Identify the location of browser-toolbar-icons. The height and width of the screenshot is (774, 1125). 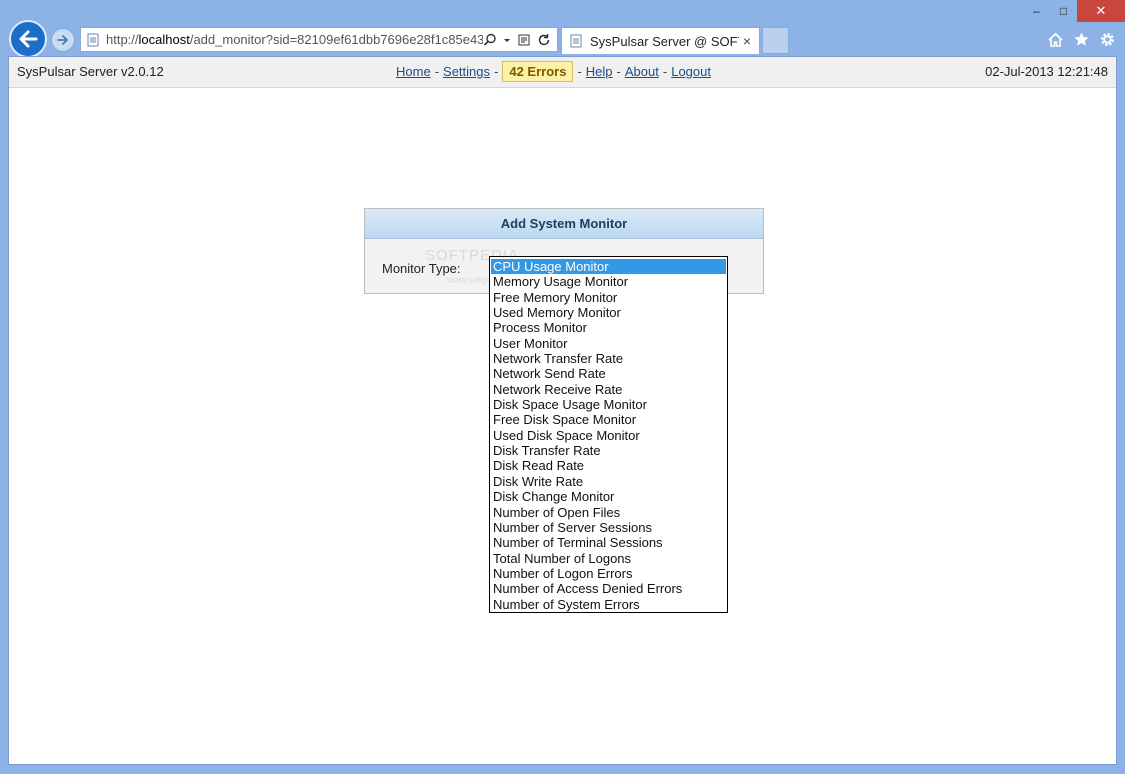
(1081, 39).